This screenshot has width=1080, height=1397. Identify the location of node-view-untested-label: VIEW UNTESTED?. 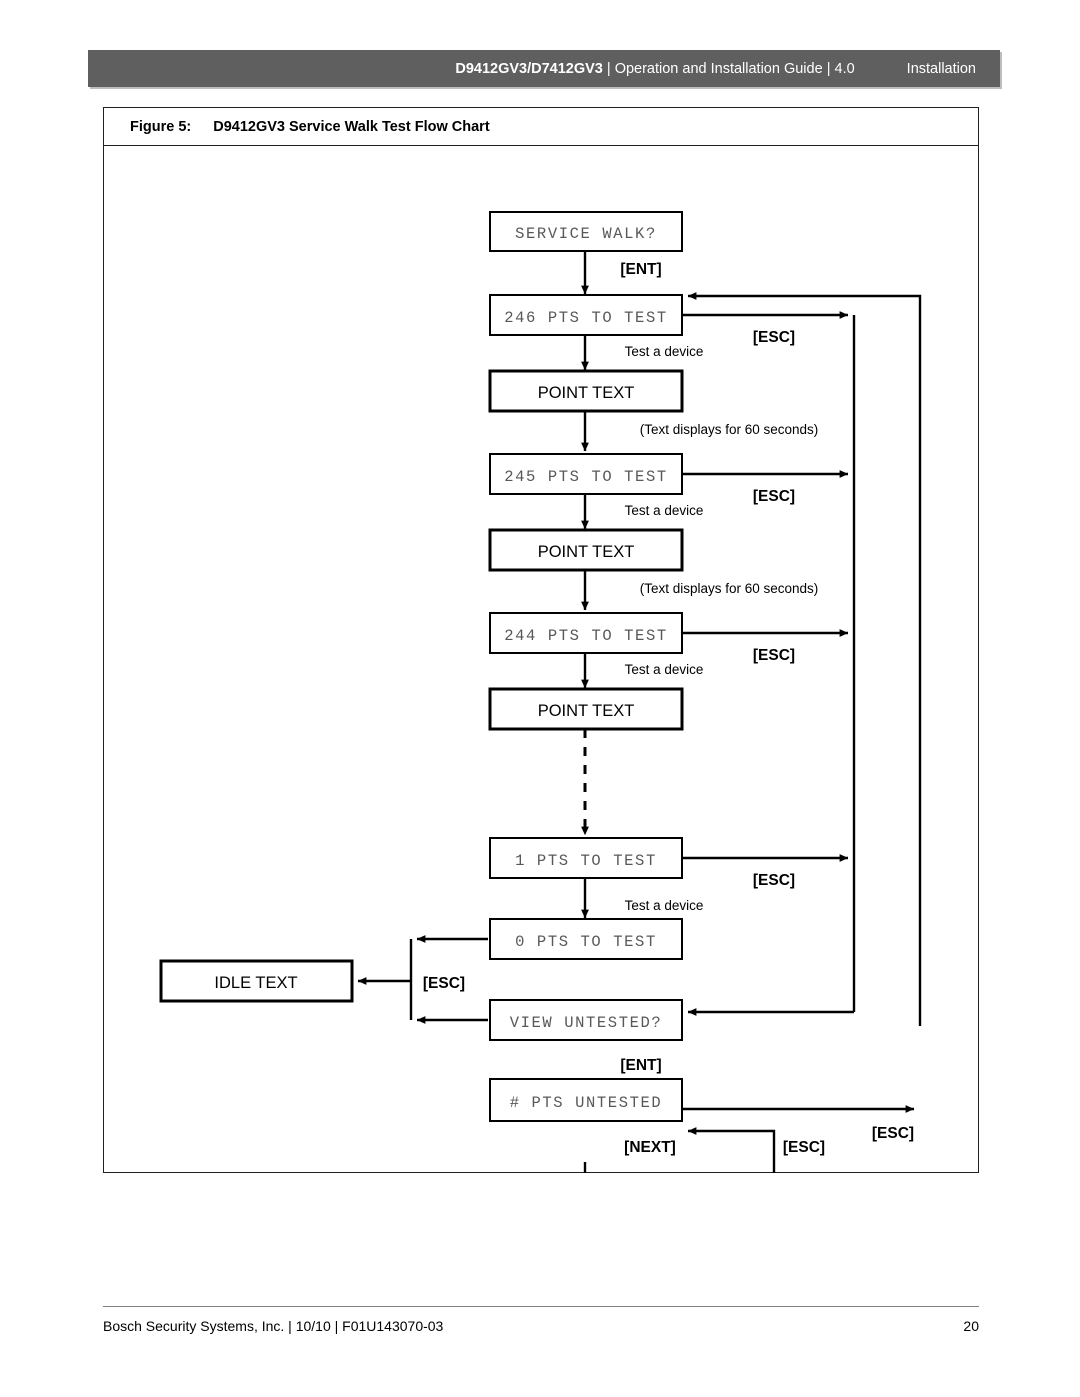
(586, 1023).